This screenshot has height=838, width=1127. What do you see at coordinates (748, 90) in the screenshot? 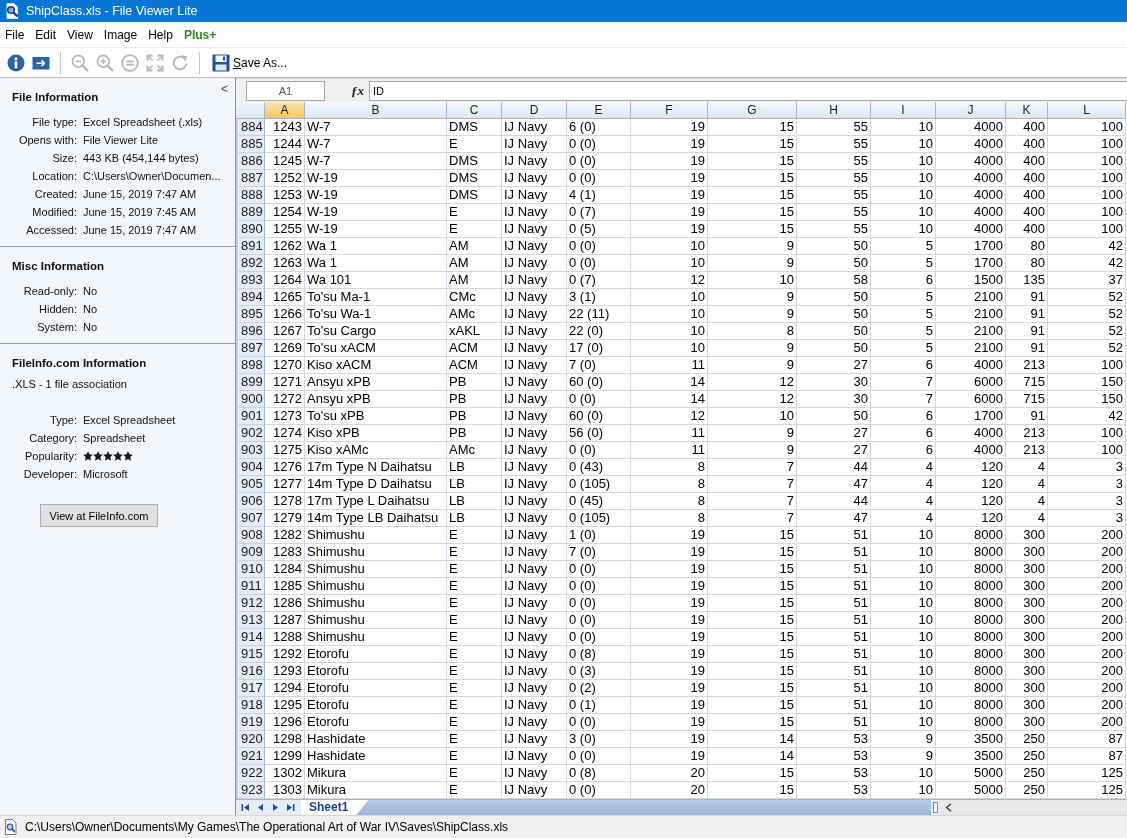
I see `formula-field: ID` at bounding box center [748, 90].